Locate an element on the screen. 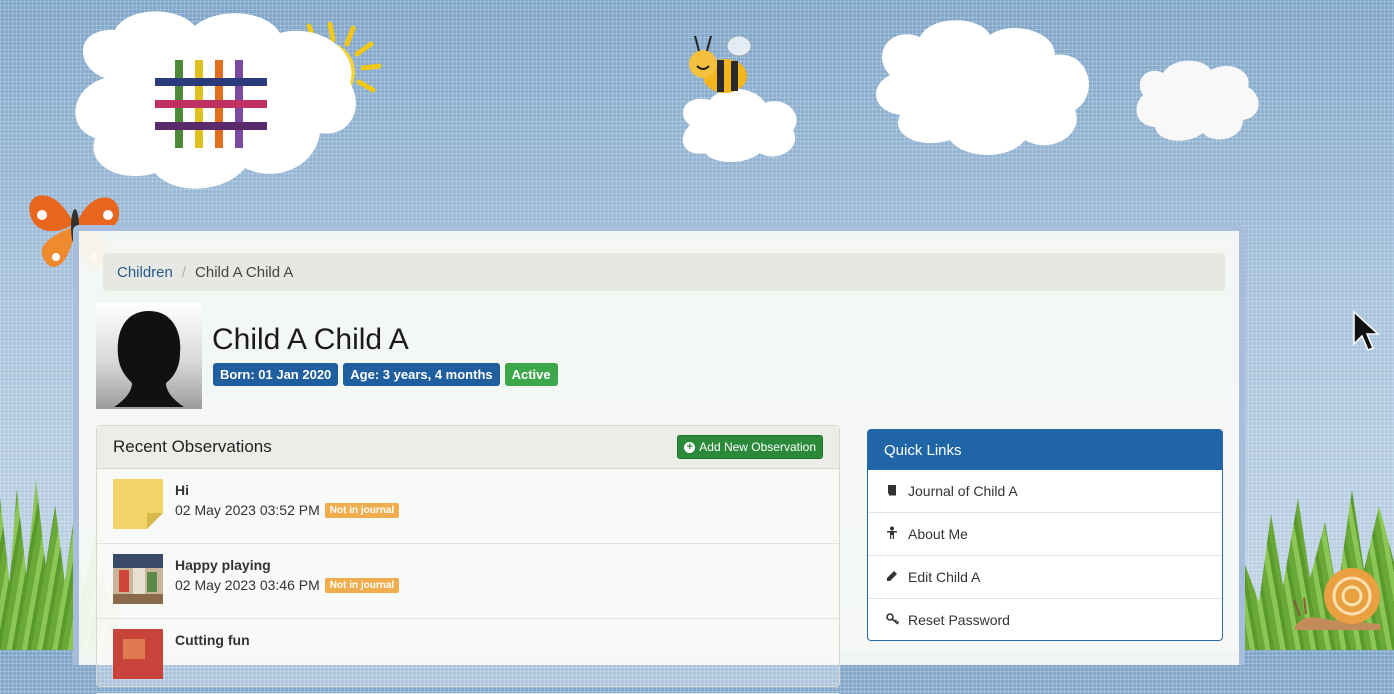 The width and height of the screenshot is (1394, 694). add-observation-button: + Add New Observation is located at coordinates (750, 447).